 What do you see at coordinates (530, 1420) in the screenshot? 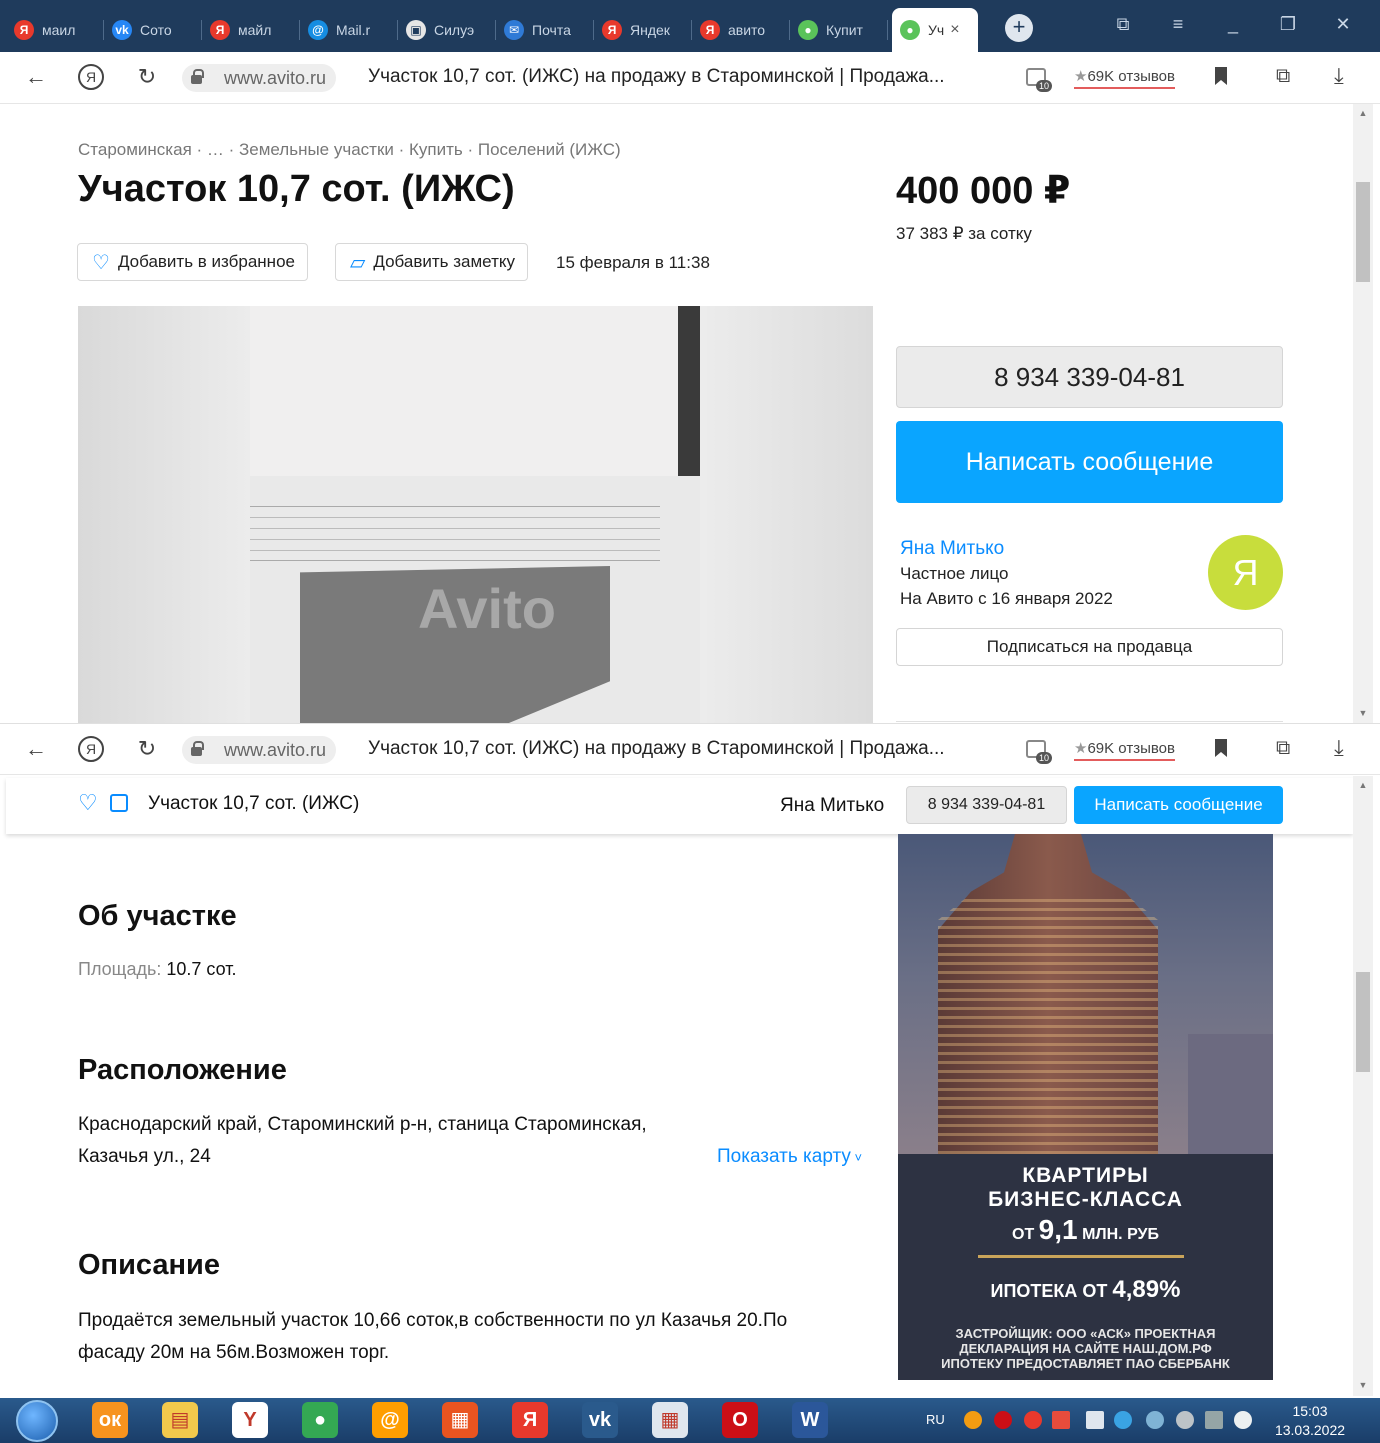
I see `yandex-icon: Я` at bounding box center [530, 1420].